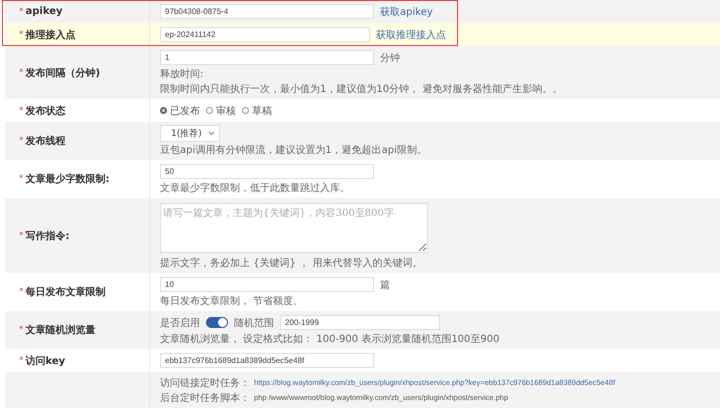 The image size is (720, 419). I want to click on get-link: 获取apikey, so click(406, 11).